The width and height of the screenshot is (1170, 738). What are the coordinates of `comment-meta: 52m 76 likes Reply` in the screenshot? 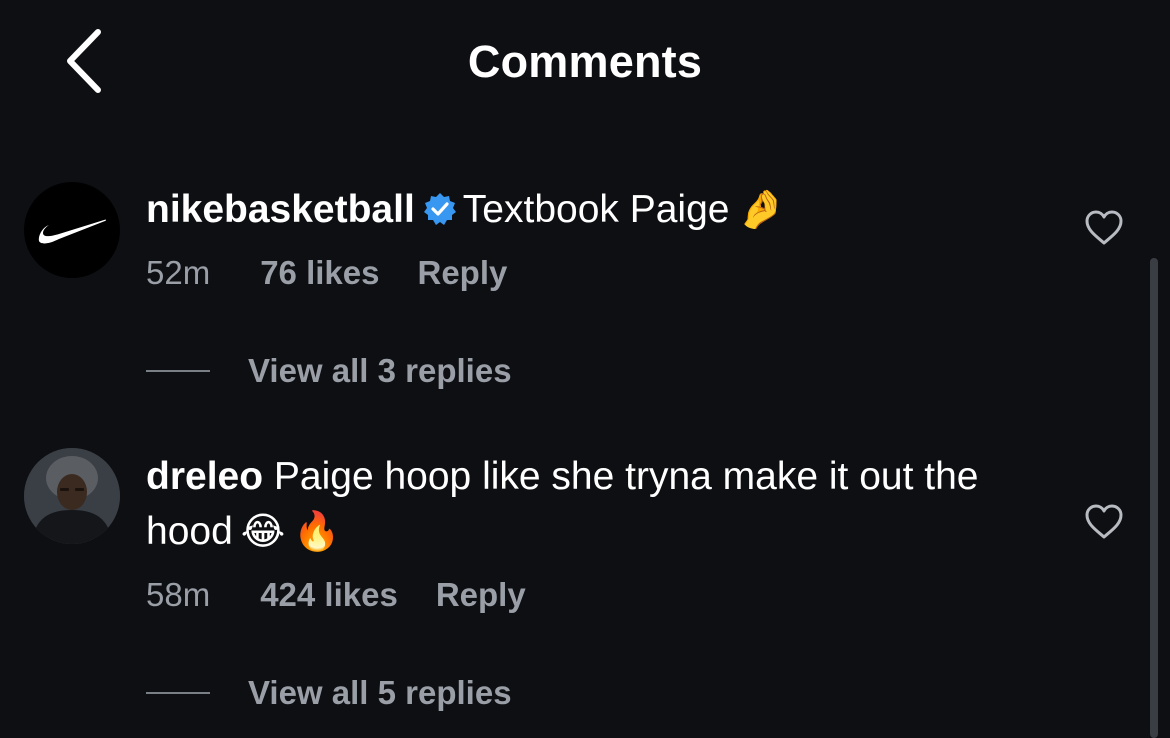 It's located at (326, 273).